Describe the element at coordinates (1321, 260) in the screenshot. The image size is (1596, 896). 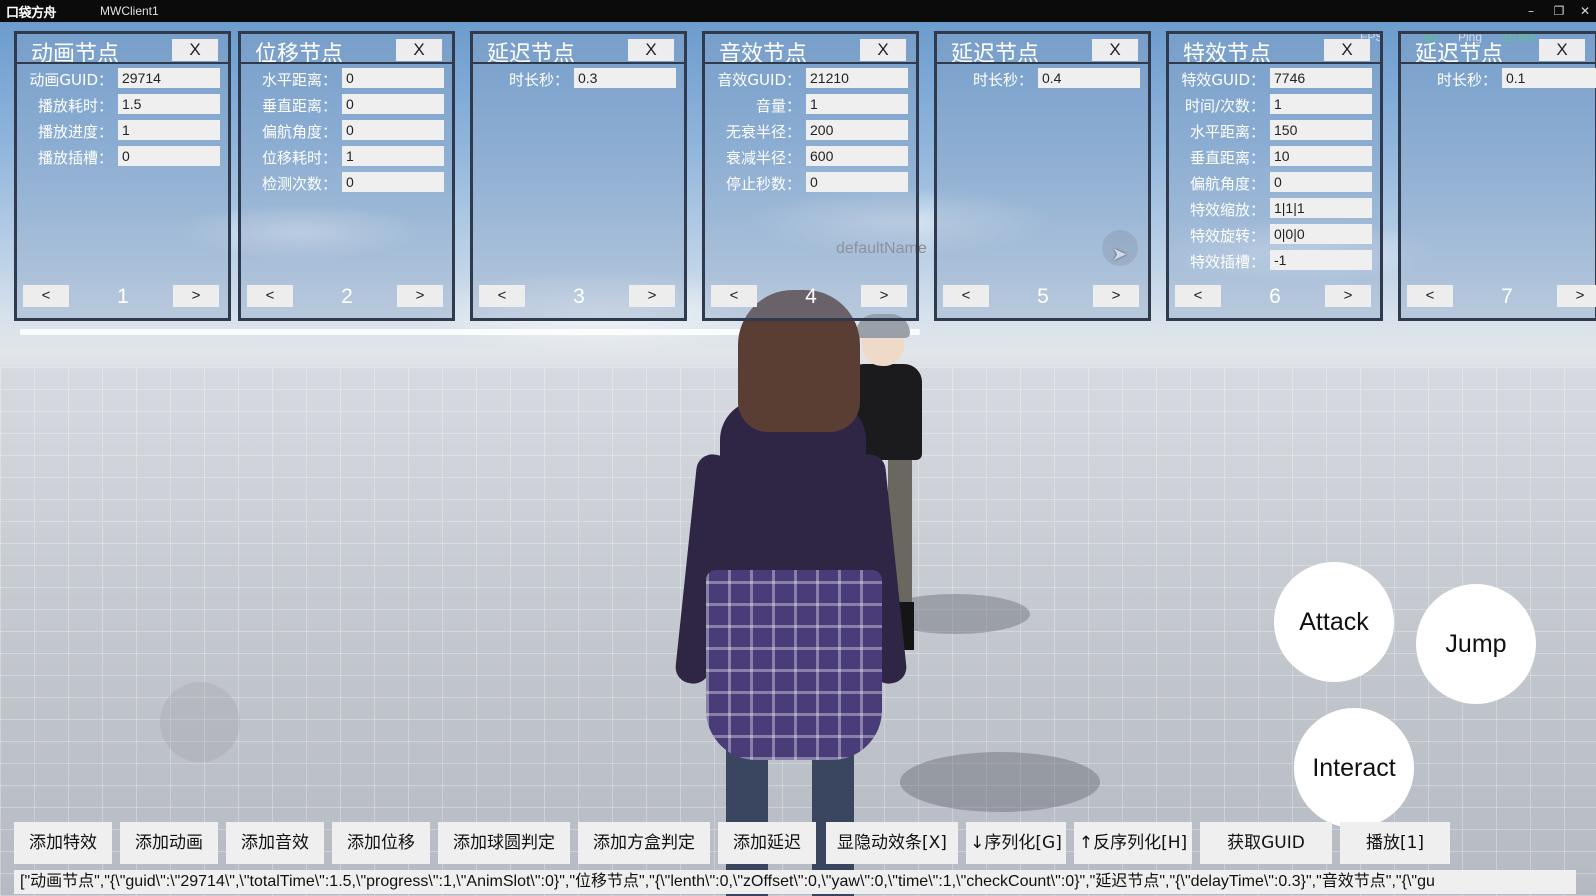
I see `field-input: -1` at that location.